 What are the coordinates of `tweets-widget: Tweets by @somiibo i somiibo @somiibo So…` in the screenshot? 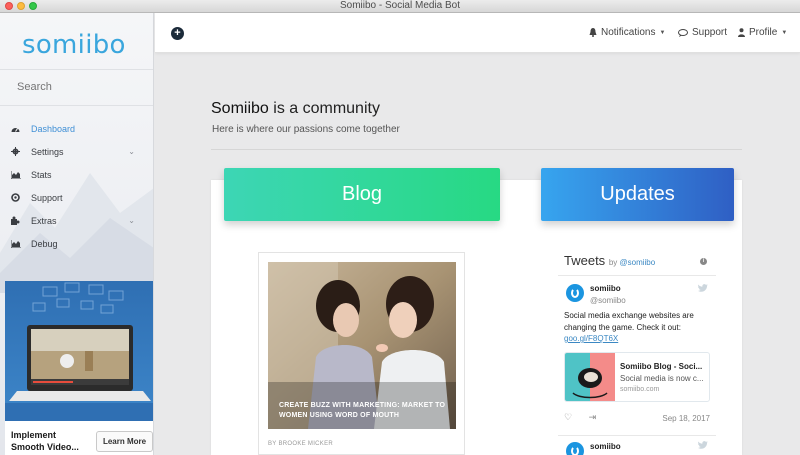 It's located at (637, 353).